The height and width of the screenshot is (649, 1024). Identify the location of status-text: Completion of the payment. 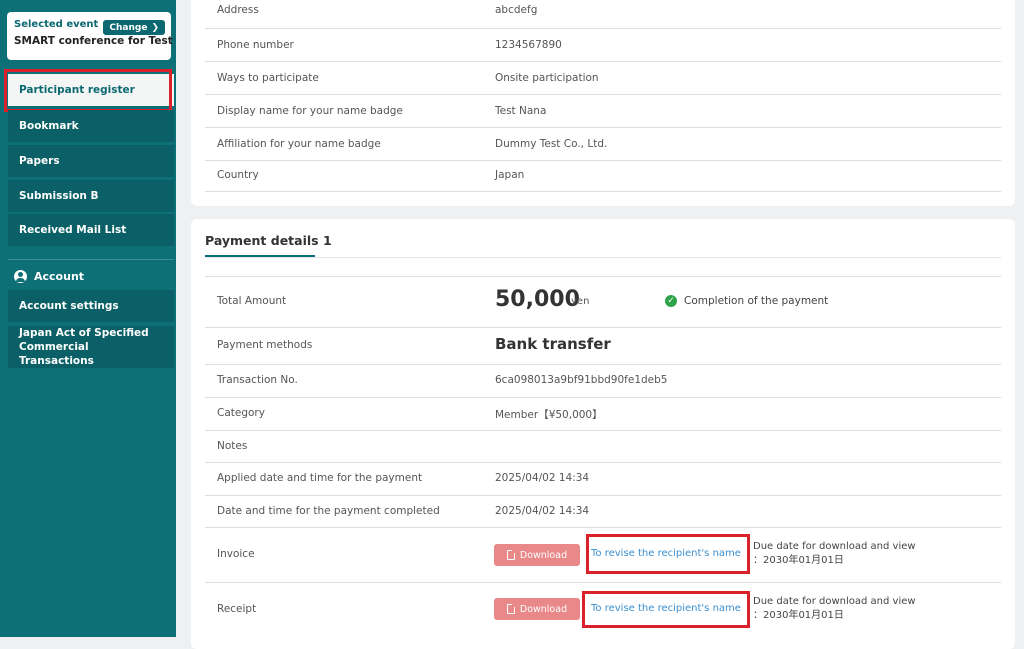
(756, 301).